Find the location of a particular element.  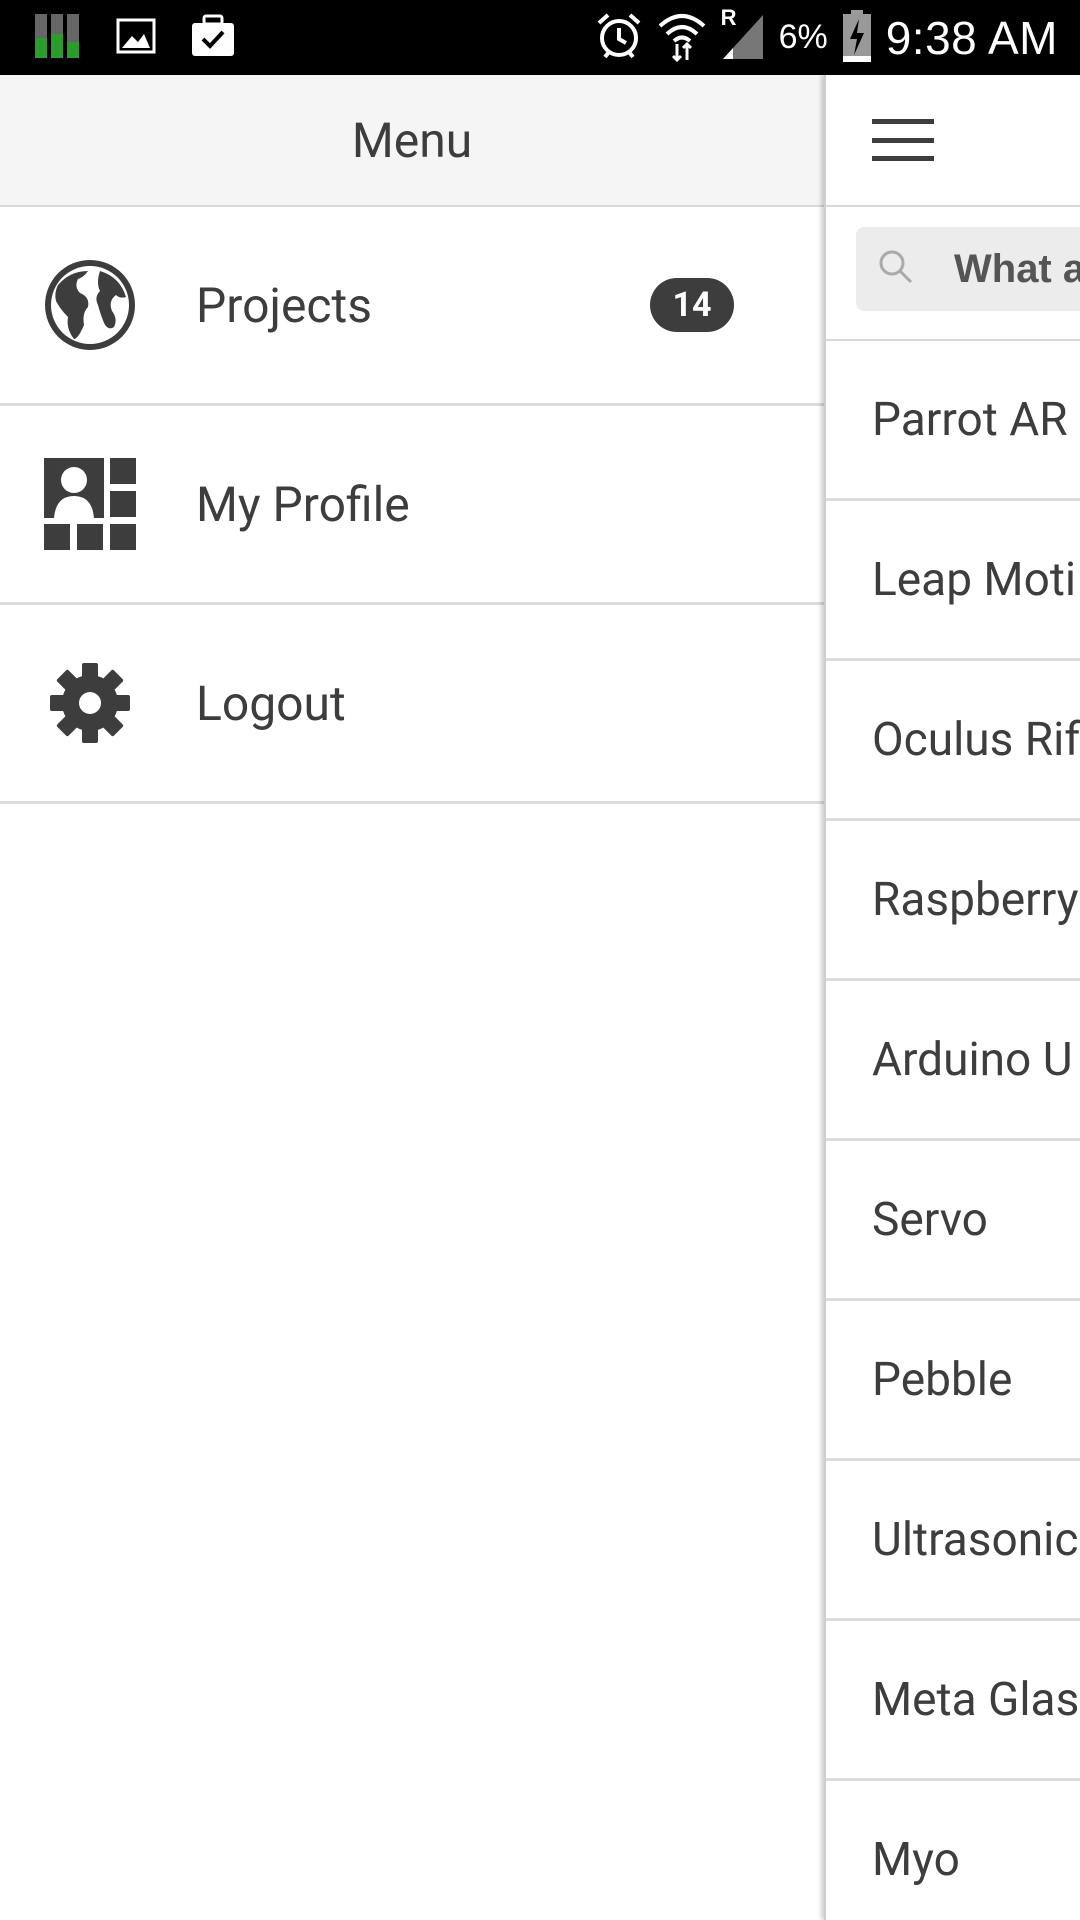

list-item: Meta Glas is located at coordinates (953, 1701).